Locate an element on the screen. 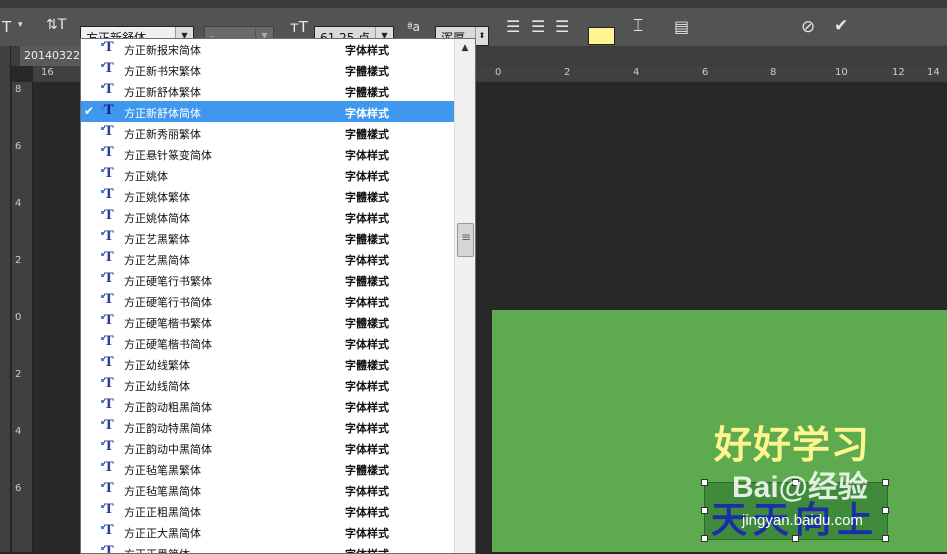 The image size is (947, 554). font-name: 方正毡笔黑简体 is located at coordinates (162, 491).